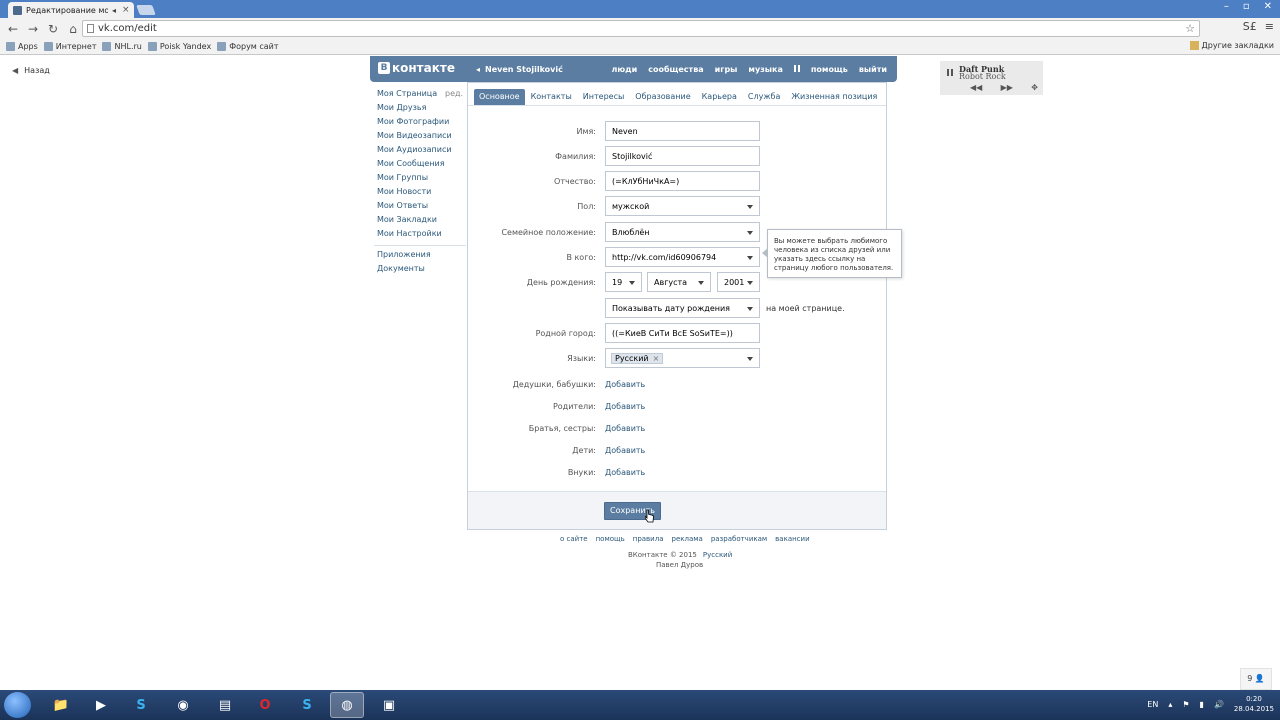  I want to click on footer-link-rules: правила, so click(648, 539).